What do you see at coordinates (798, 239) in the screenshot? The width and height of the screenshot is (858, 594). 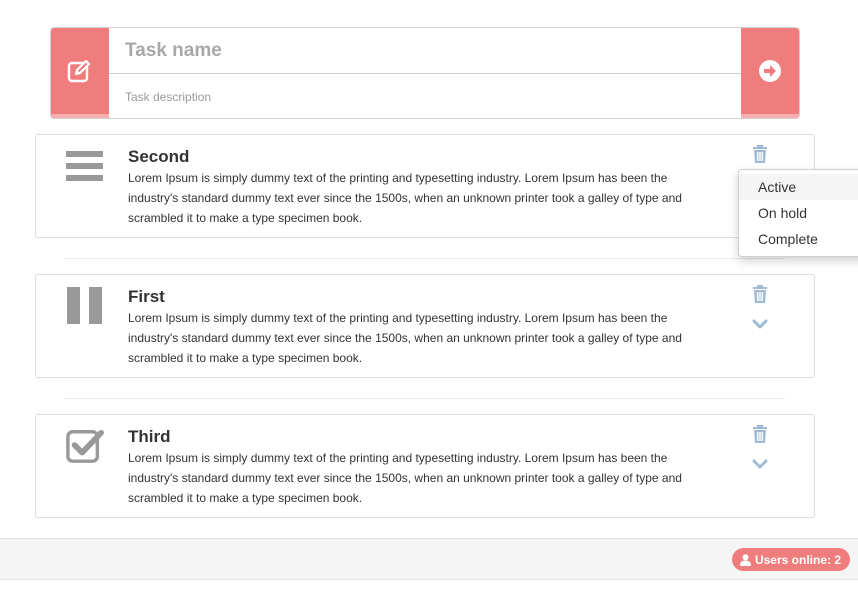 I see `menu-item-complete: Complete` at bounding box center [798, 239].